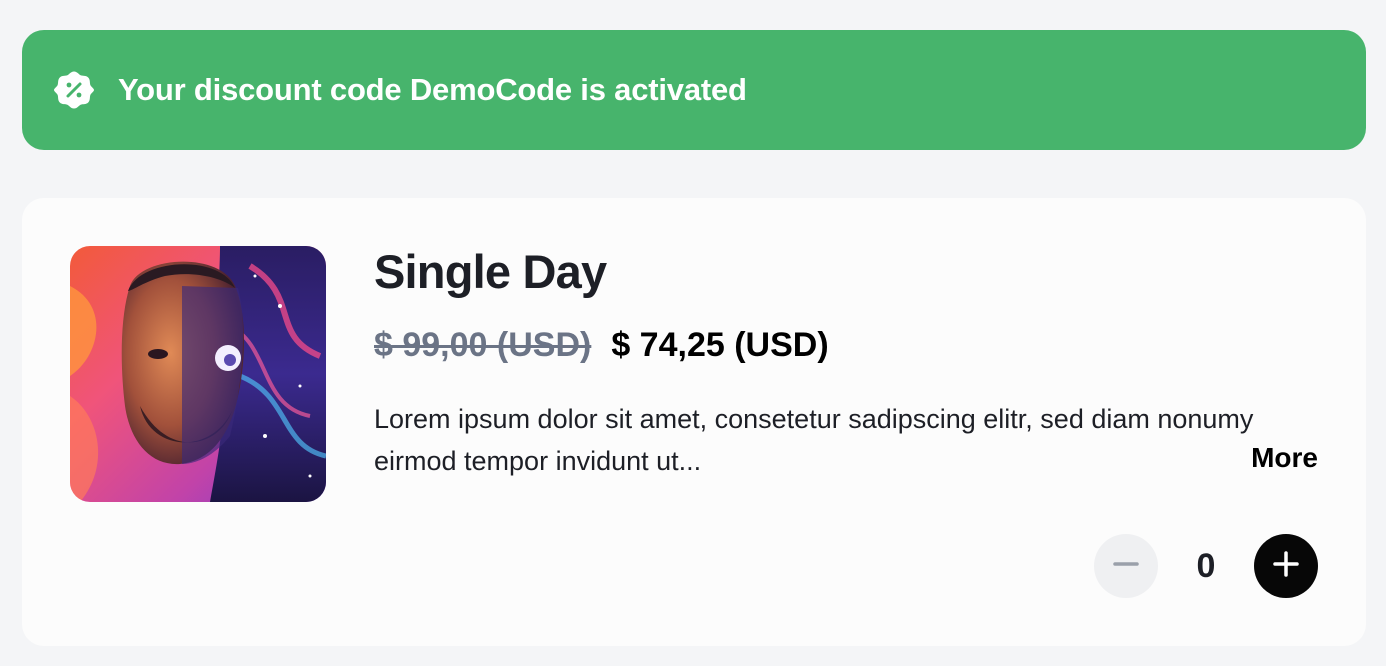 Image resolution: width=1386 pixels, height=666 pixels. I want to click on product-title: Single Day, so click(490, 271).